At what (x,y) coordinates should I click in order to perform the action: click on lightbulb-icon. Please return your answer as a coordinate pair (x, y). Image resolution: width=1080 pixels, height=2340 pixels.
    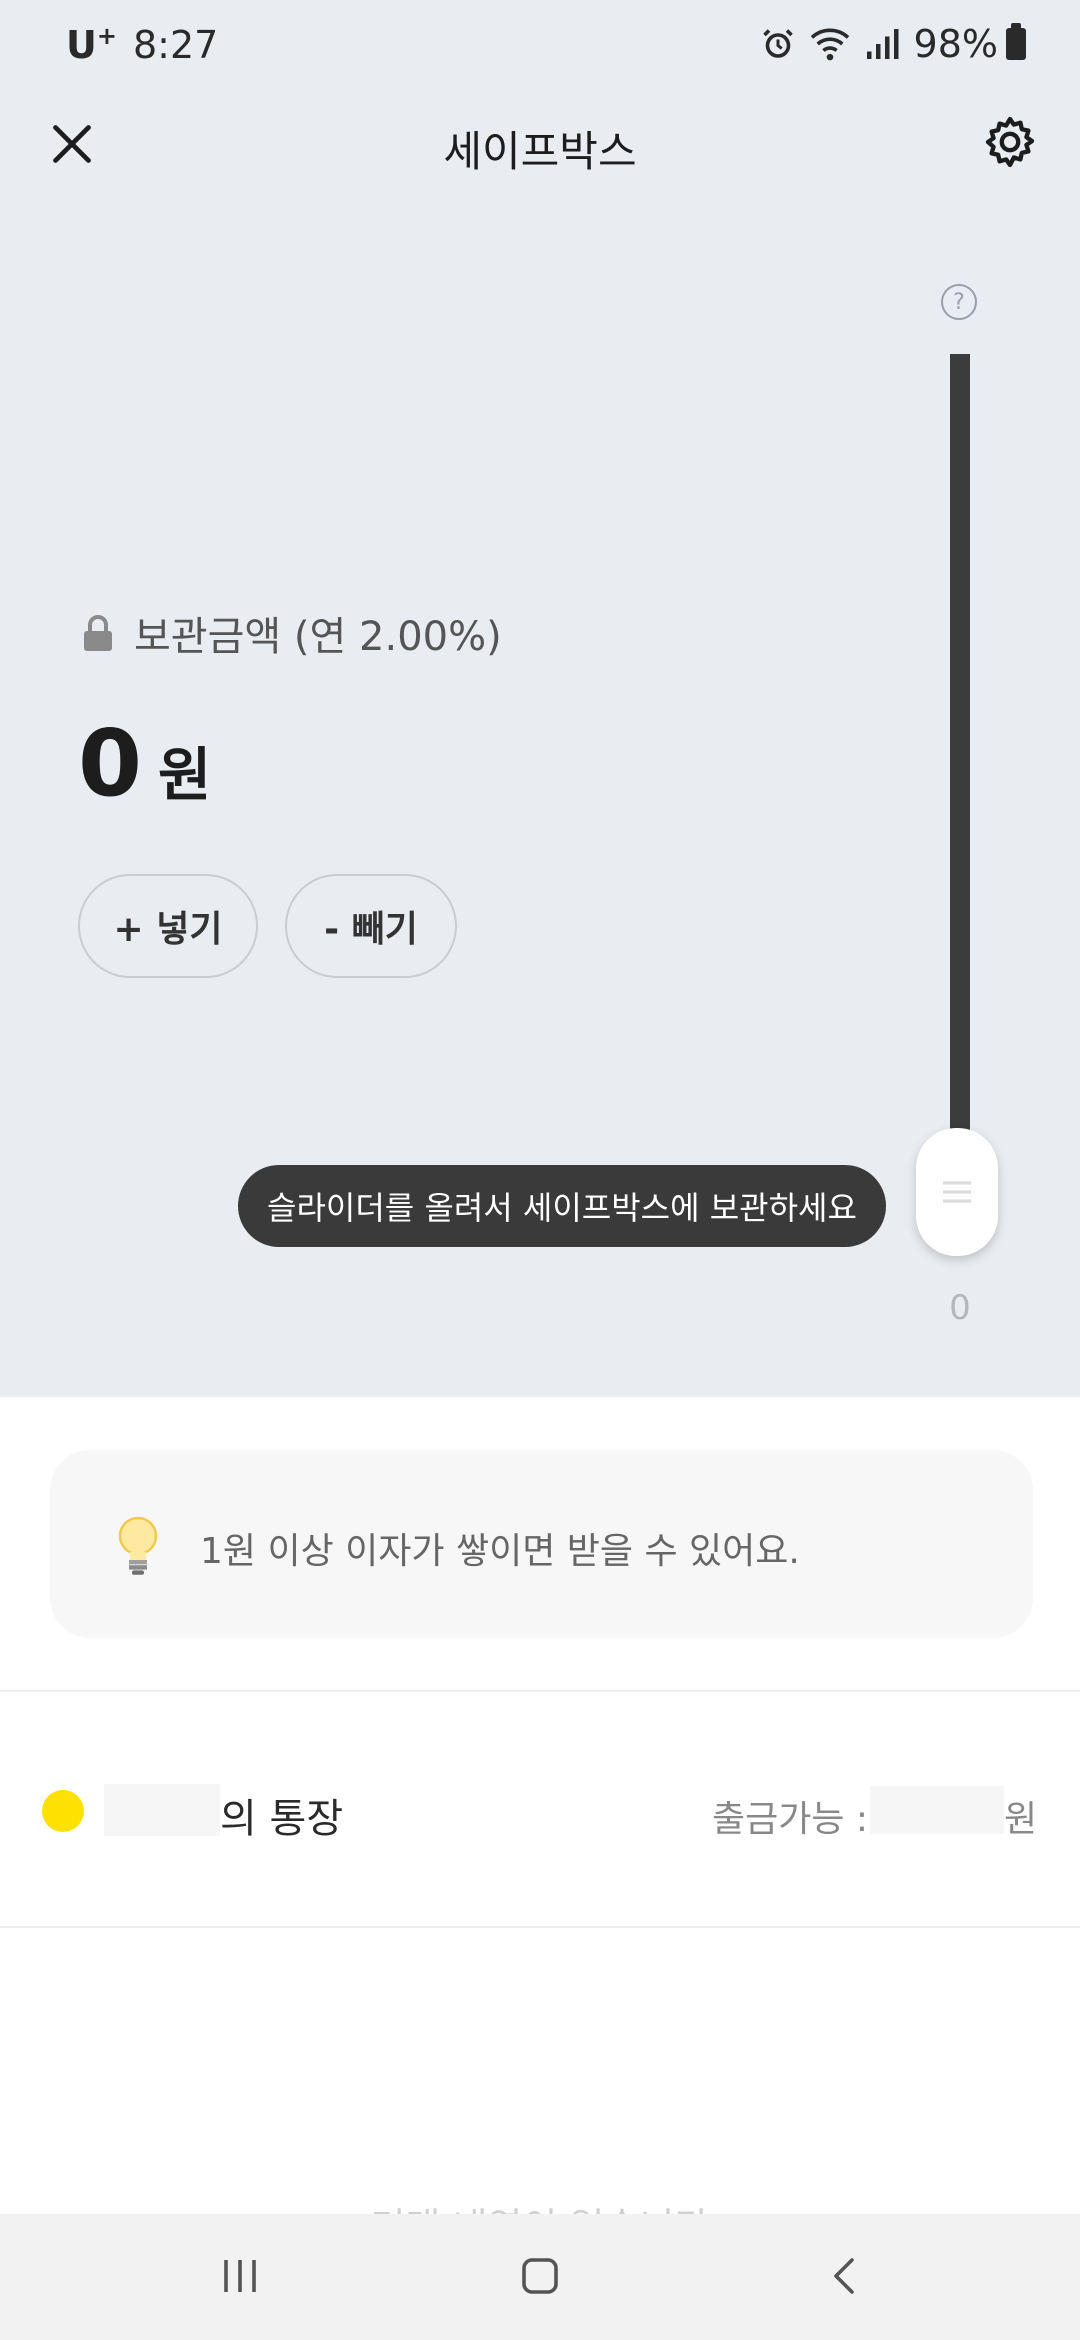
    Looking at the image, I should click on (138, 1547).